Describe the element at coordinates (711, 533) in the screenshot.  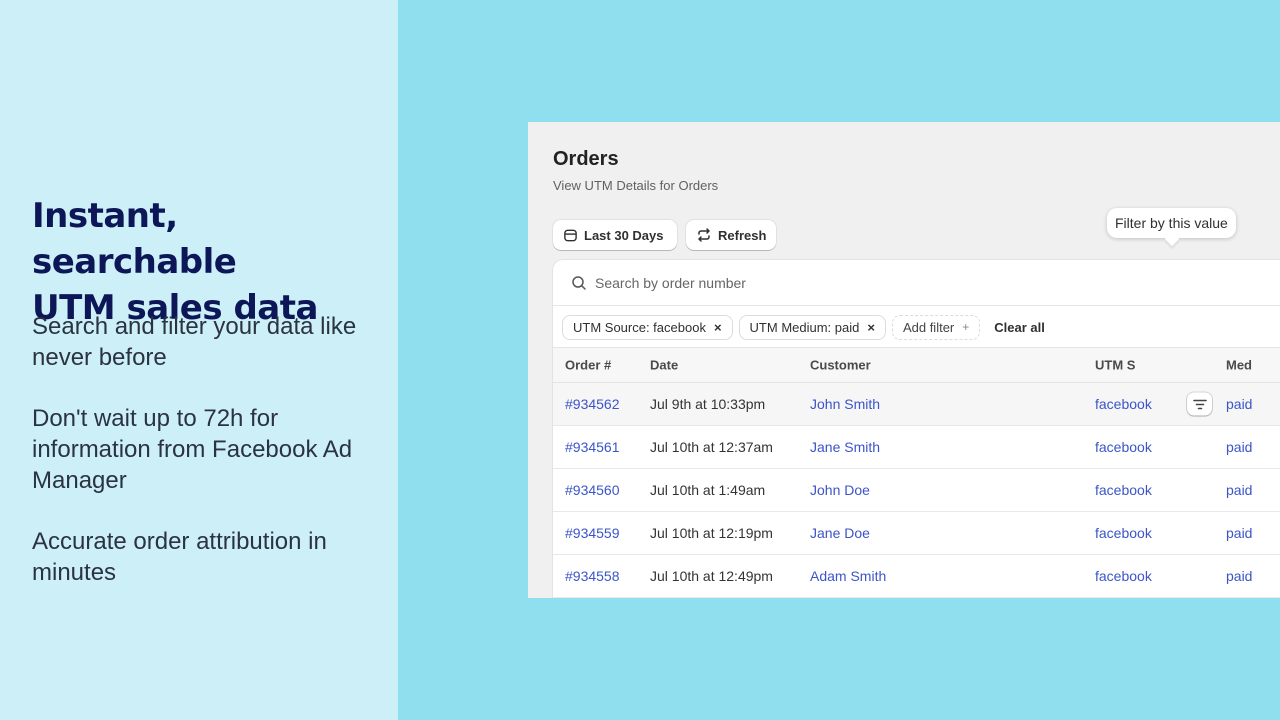
I see `order-date: Jul 10th at 12:19pm` at that location.